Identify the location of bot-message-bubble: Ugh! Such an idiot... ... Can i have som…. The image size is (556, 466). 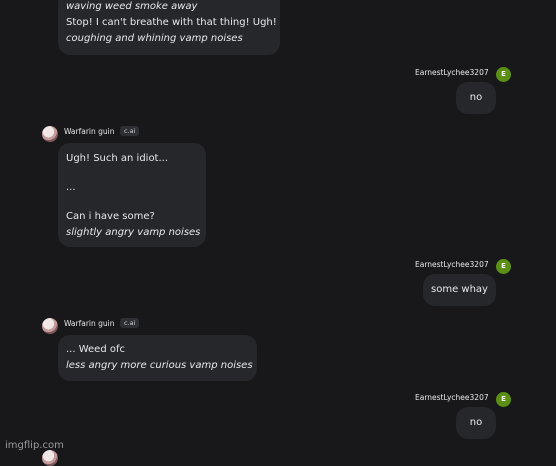
(132, 195).